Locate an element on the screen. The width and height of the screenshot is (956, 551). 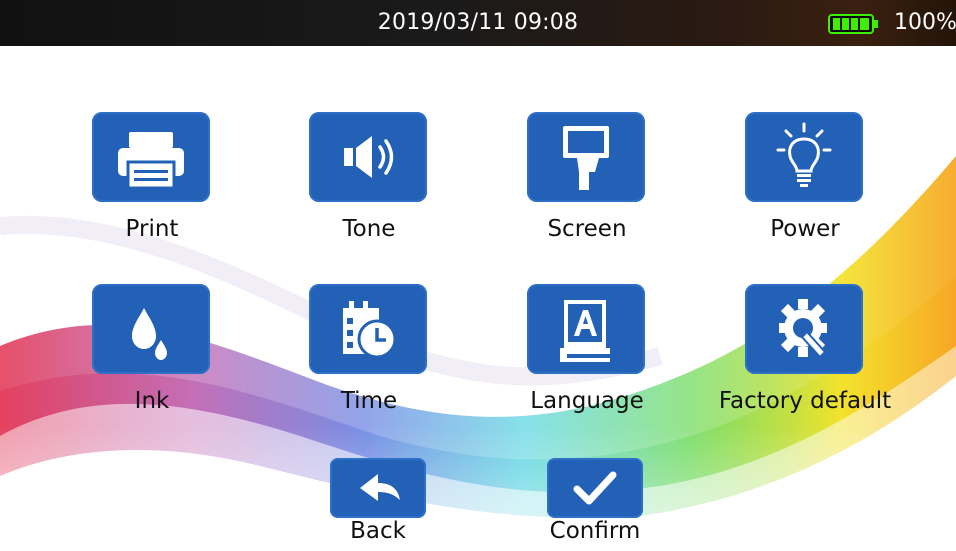
battery-icon is located at coordinates (853, 24).